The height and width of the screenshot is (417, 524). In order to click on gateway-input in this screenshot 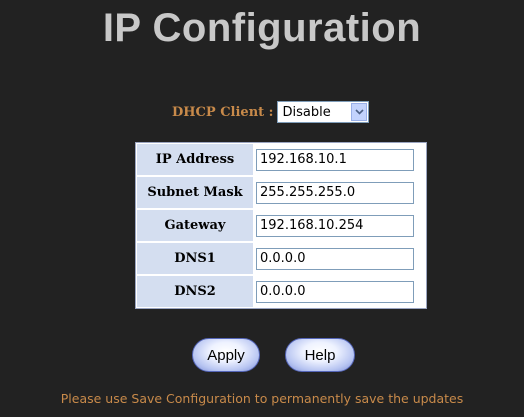, I will do `click(335, 225)`.